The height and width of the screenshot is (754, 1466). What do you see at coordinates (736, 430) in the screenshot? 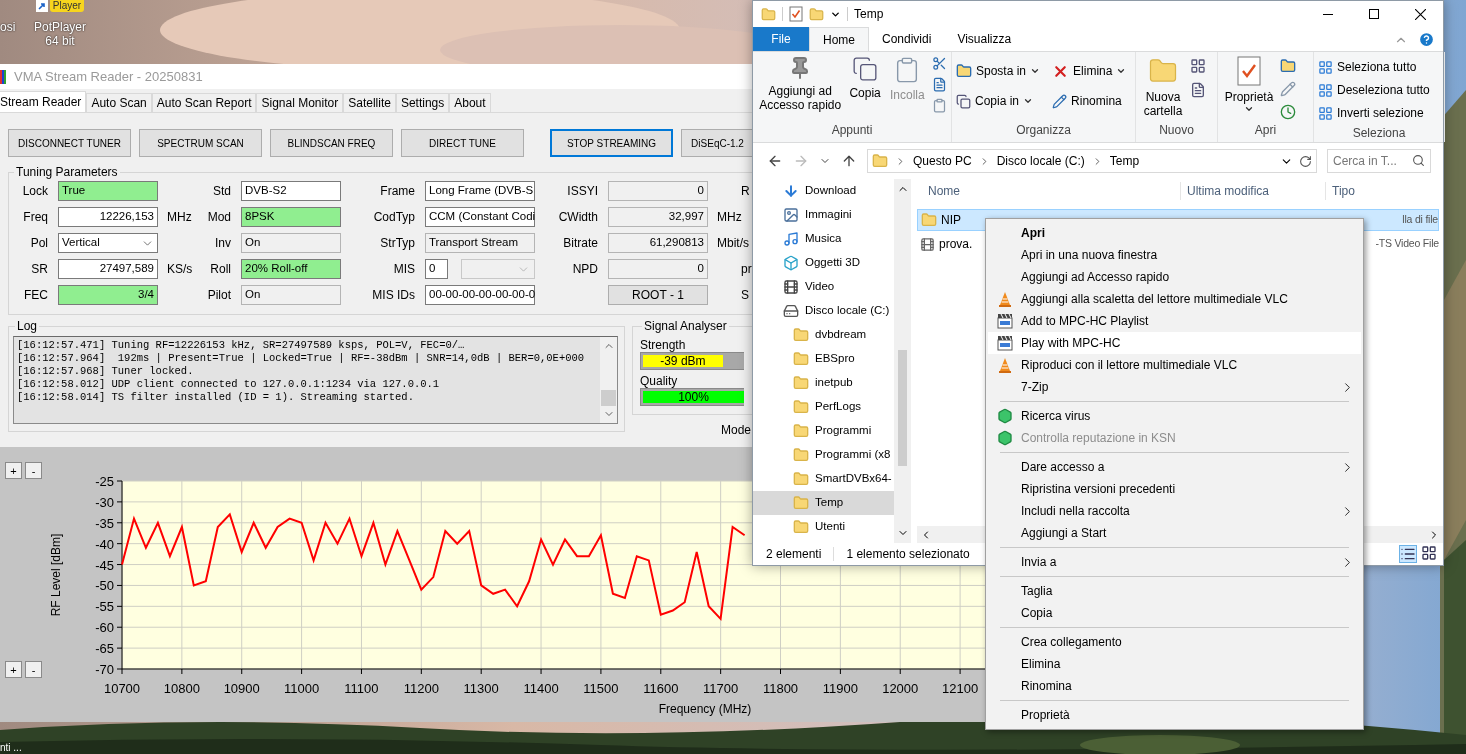
I see `field-label: Mode` at bounding box center [736, 430].